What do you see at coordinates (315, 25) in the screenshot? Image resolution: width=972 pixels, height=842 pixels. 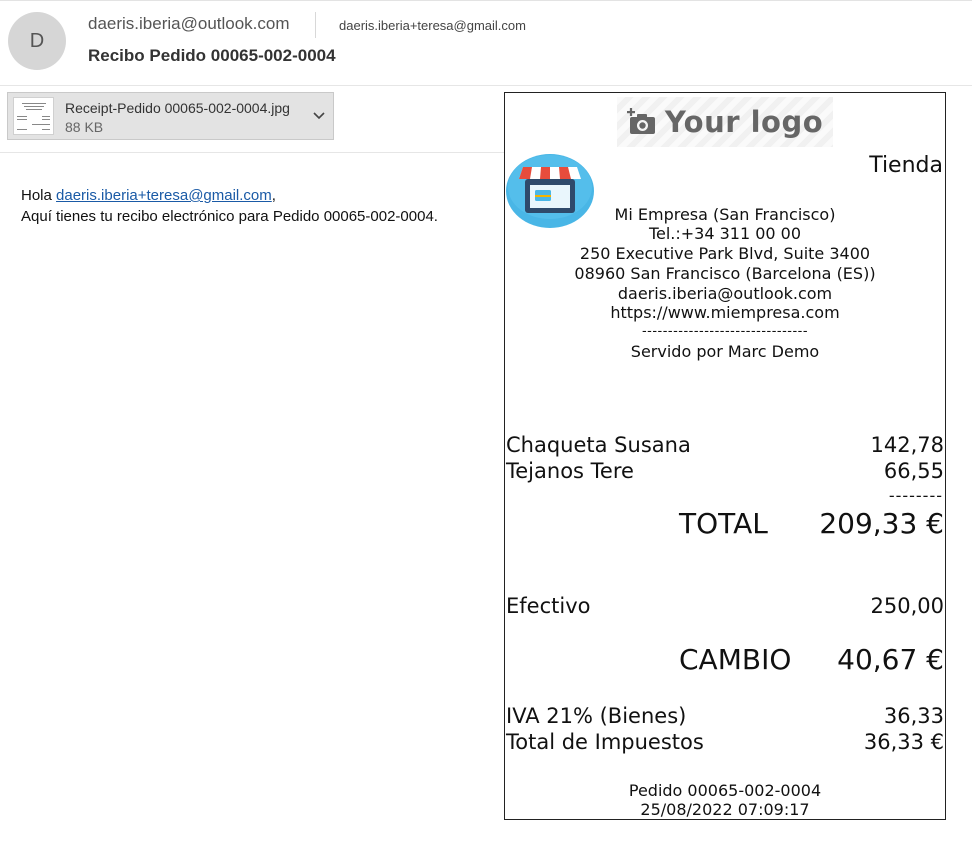 I see `header-separator` at bounding box center [315, 25].